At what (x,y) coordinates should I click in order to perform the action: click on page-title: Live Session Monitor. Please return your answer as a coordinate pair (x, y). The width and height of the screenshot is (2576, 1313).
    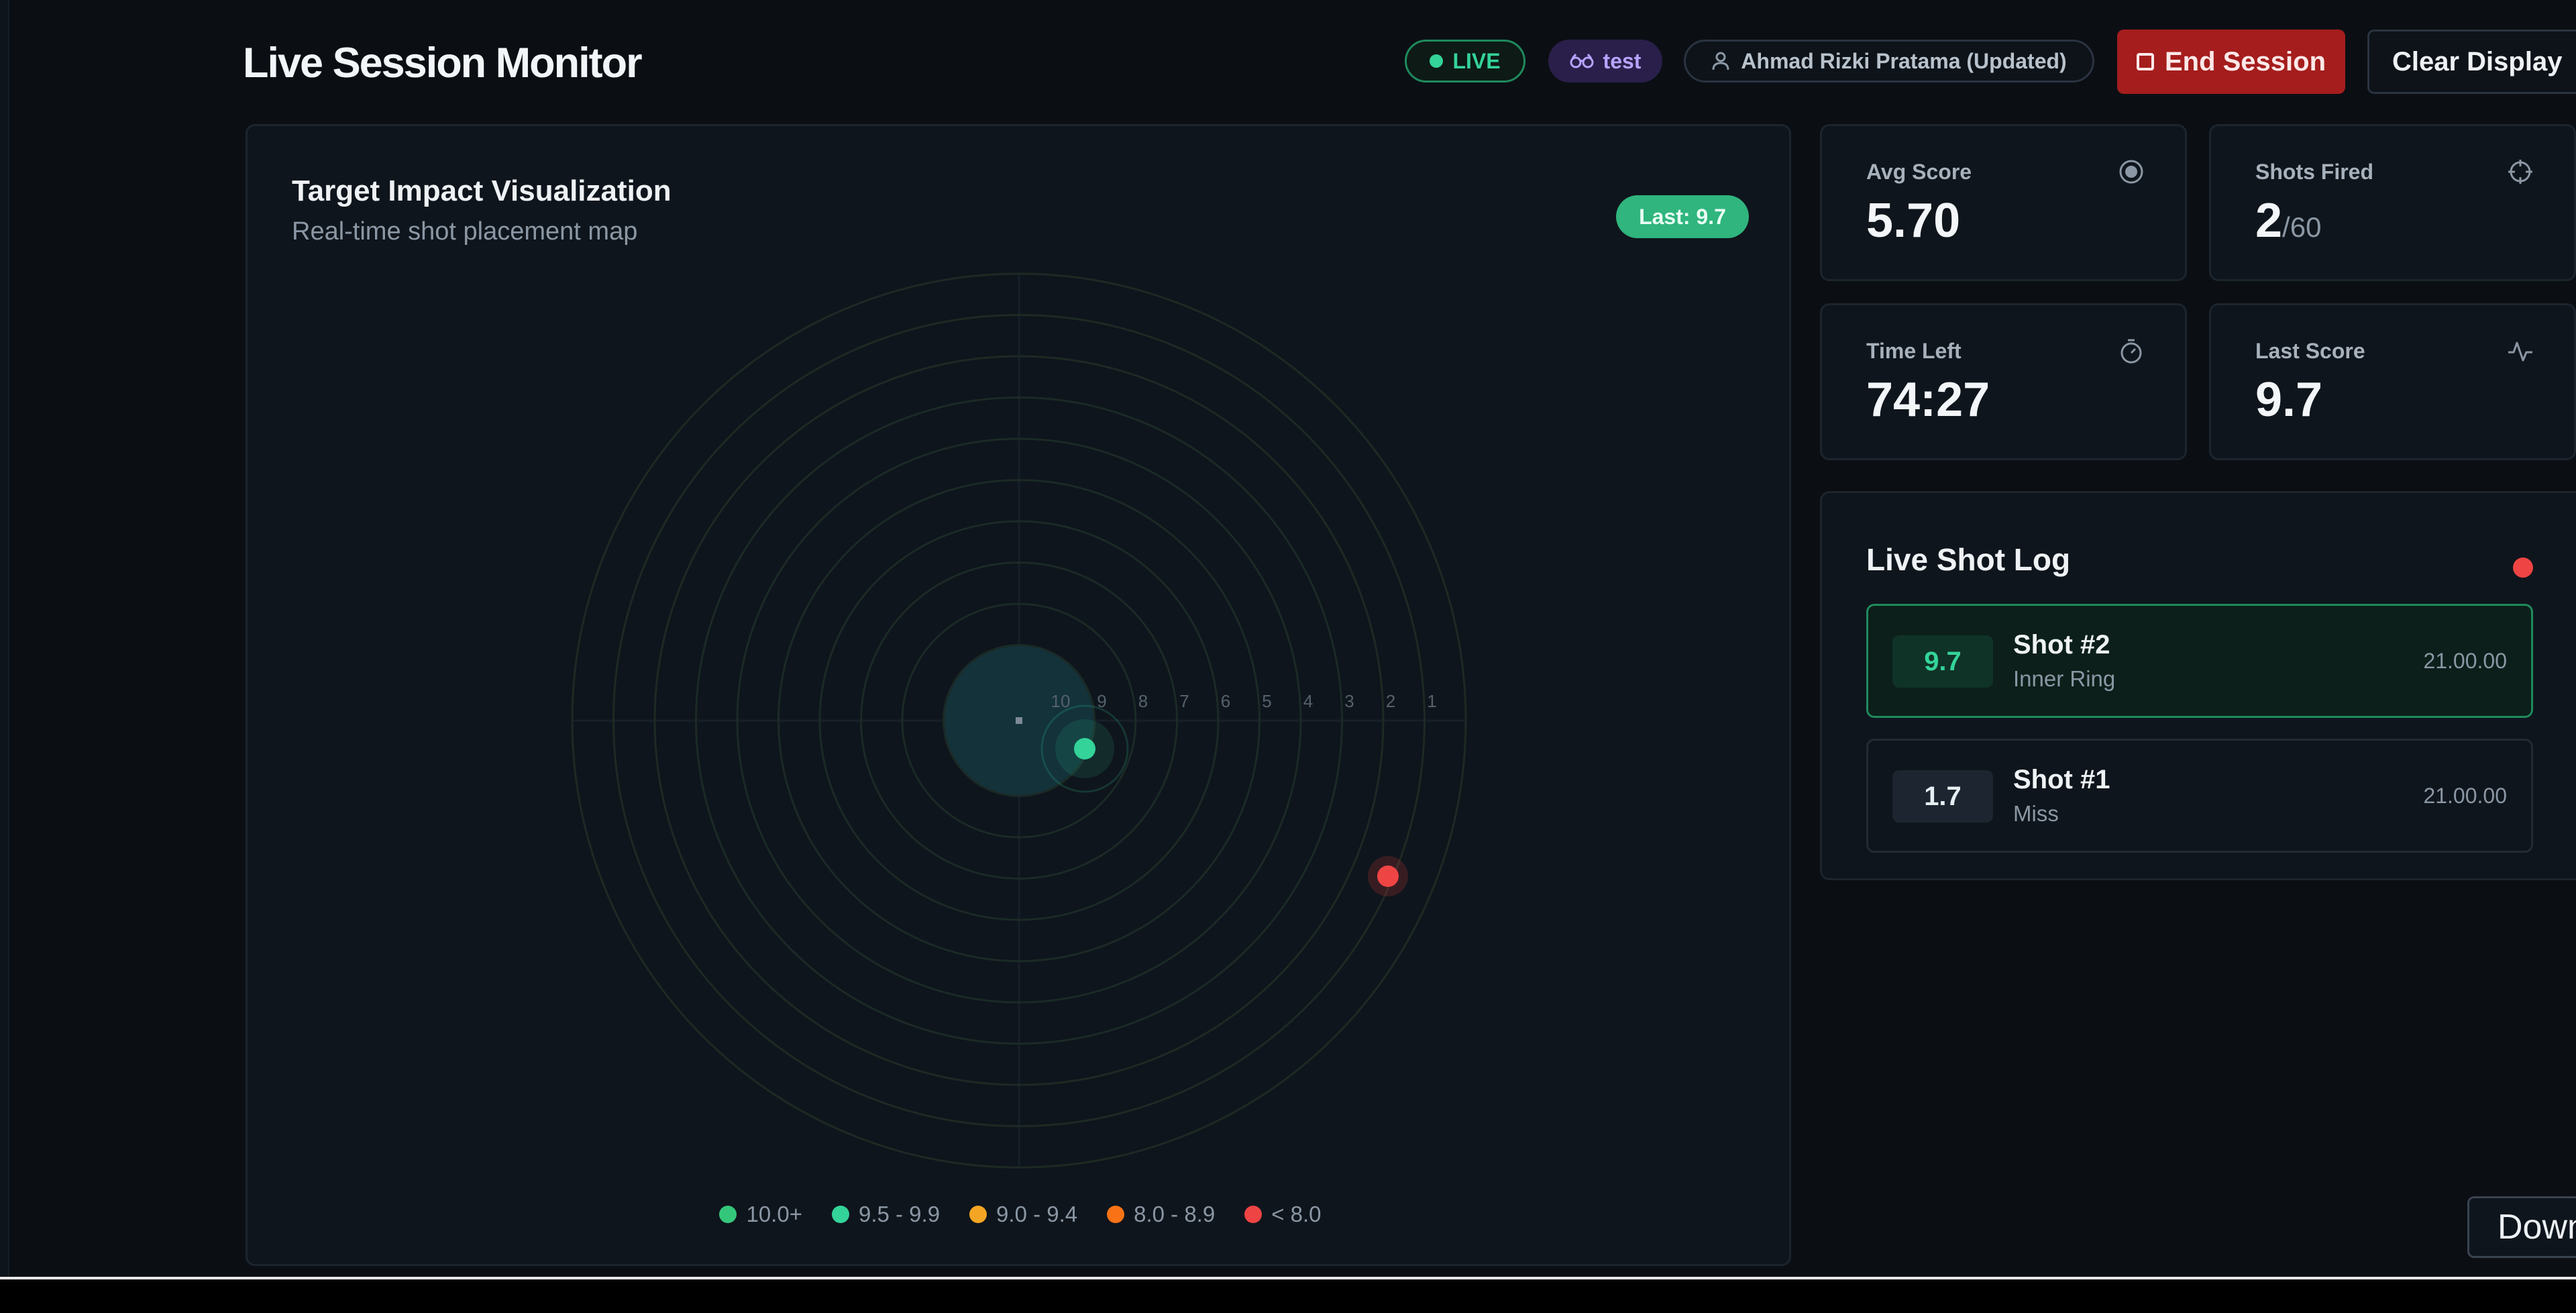
    Looking at the image, I should click on (443, 63).